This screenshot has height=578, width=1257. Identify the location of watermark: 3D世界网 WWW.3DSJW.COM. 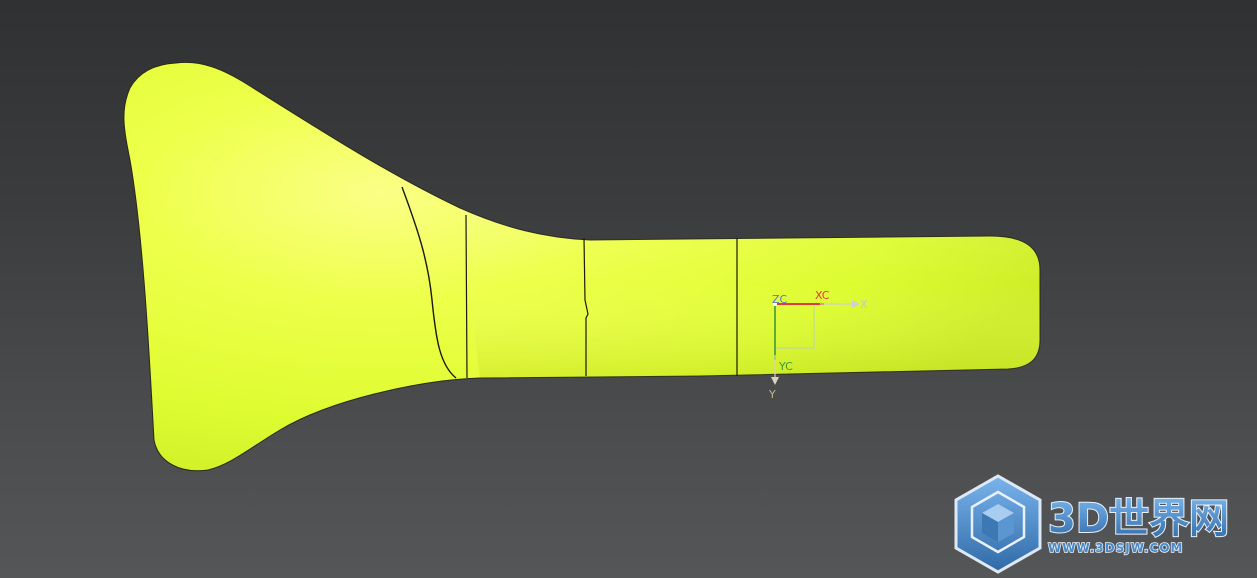
(1092, 524).